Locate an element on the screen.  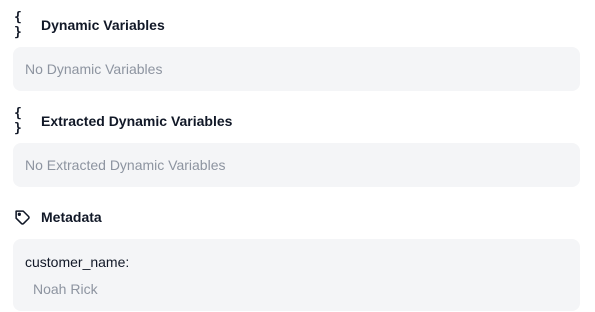
dynamic-variables-title: Dynamic Variables is located at coordinates (103, 25).